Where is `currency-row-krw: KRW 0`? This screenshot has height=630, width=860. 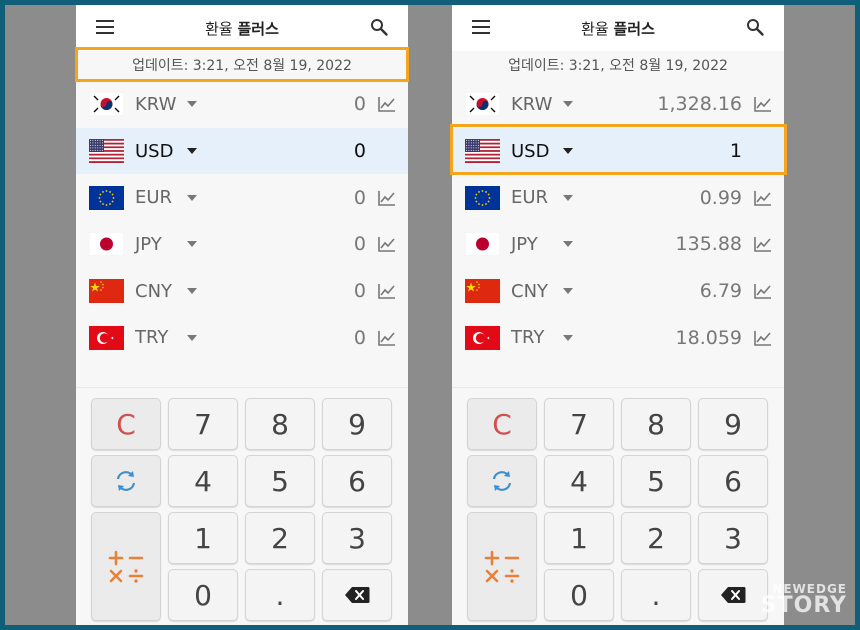
currency-row-krw: KRW 0 is located at coordinates (242, 104).